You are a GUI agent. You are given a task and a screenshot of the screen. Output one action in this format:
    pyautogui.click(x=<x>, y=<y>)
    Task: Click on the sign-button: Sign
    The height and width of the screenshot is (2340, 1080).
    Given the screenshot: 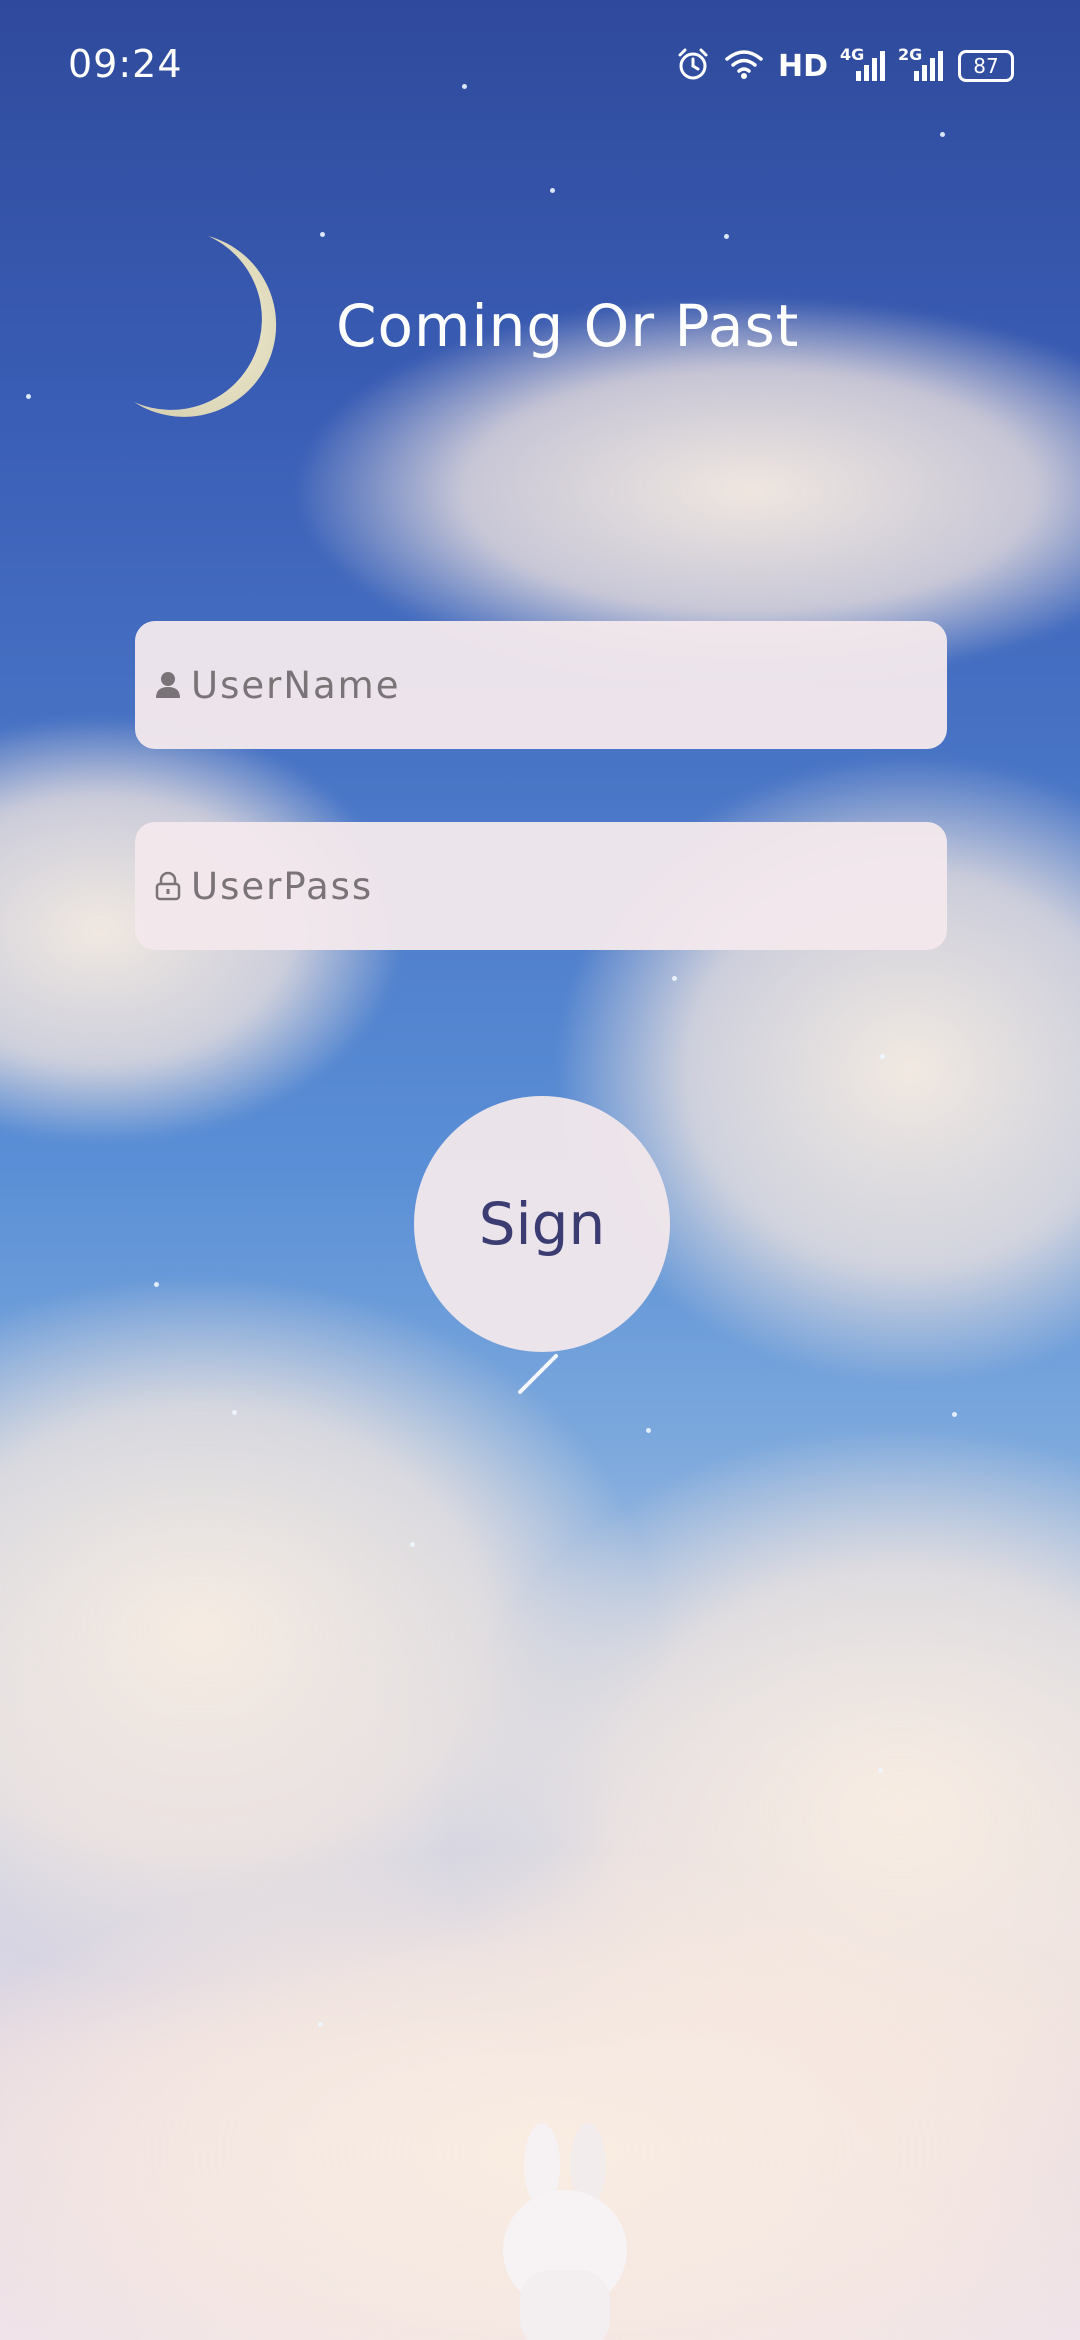 What is the action you would take?
    pyautogui.click(x=542, y=1224)
    